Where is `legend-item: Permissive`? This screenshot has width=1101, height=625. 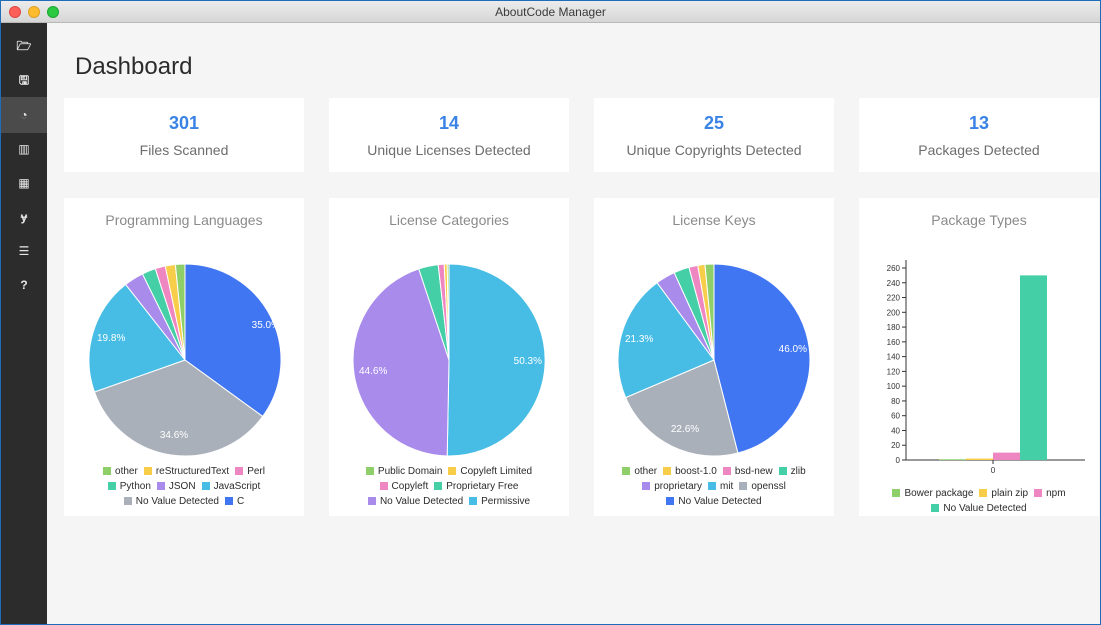
legend-item: Permissive is located at coordinates (499, 501).